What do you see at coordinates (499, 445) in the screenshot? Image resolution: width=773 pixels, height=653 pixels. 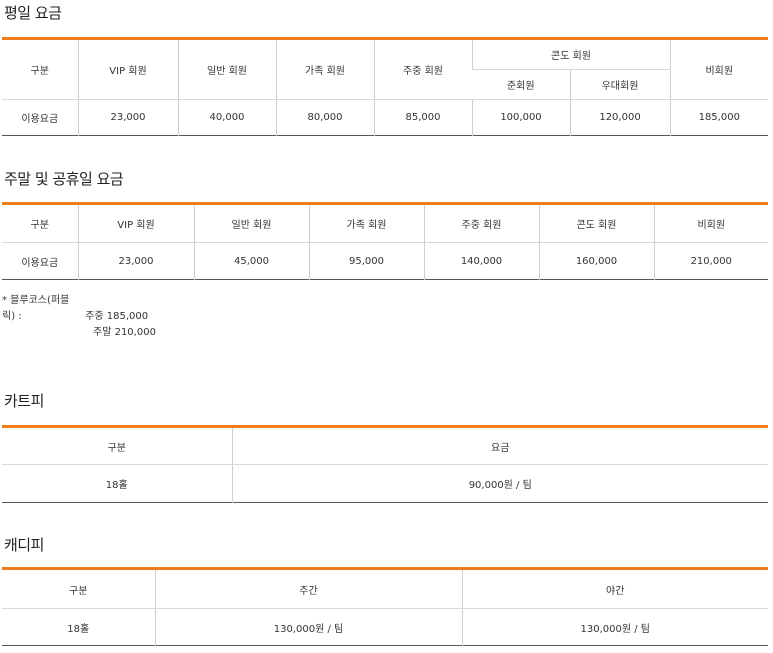 I see `header-fee: 요금` at bounding box center [499, 445].